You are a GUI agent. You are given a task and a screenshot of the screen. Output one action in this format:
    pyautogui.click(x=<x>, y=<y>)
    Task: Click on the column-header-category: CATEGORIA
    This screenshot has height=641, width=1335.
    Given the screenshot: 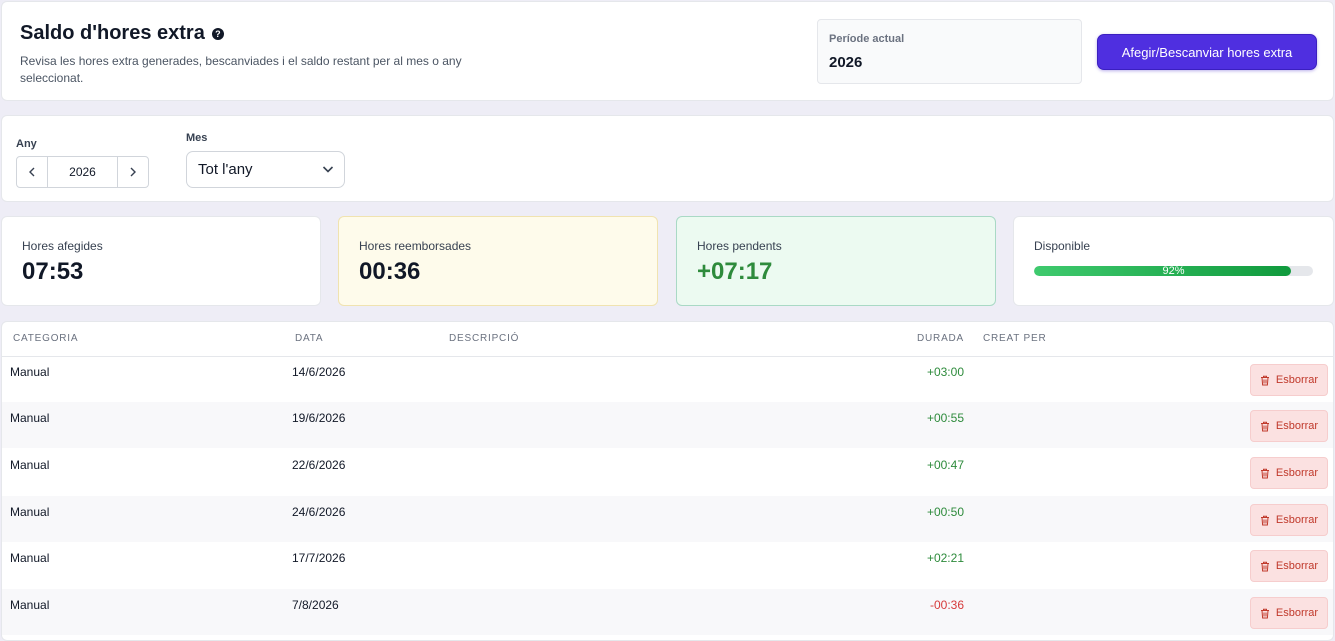 What is the action you would take?
    pyautogui.click(x=46, y=338)
    